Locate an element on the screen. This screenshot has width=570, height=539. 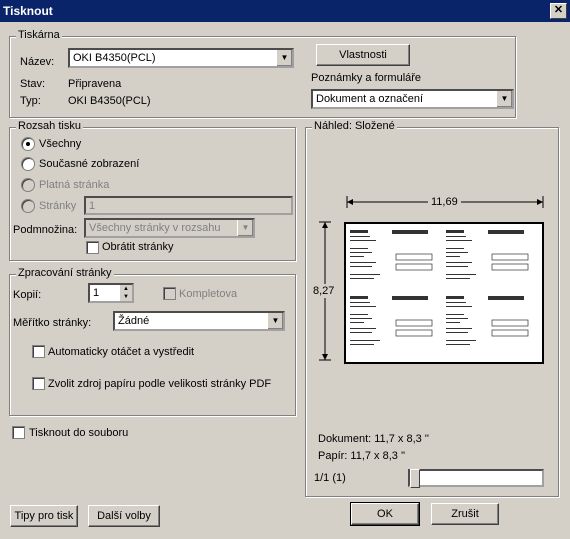
print-to-file-label: Tisknout do souboru is located at coordinates (78, 433).